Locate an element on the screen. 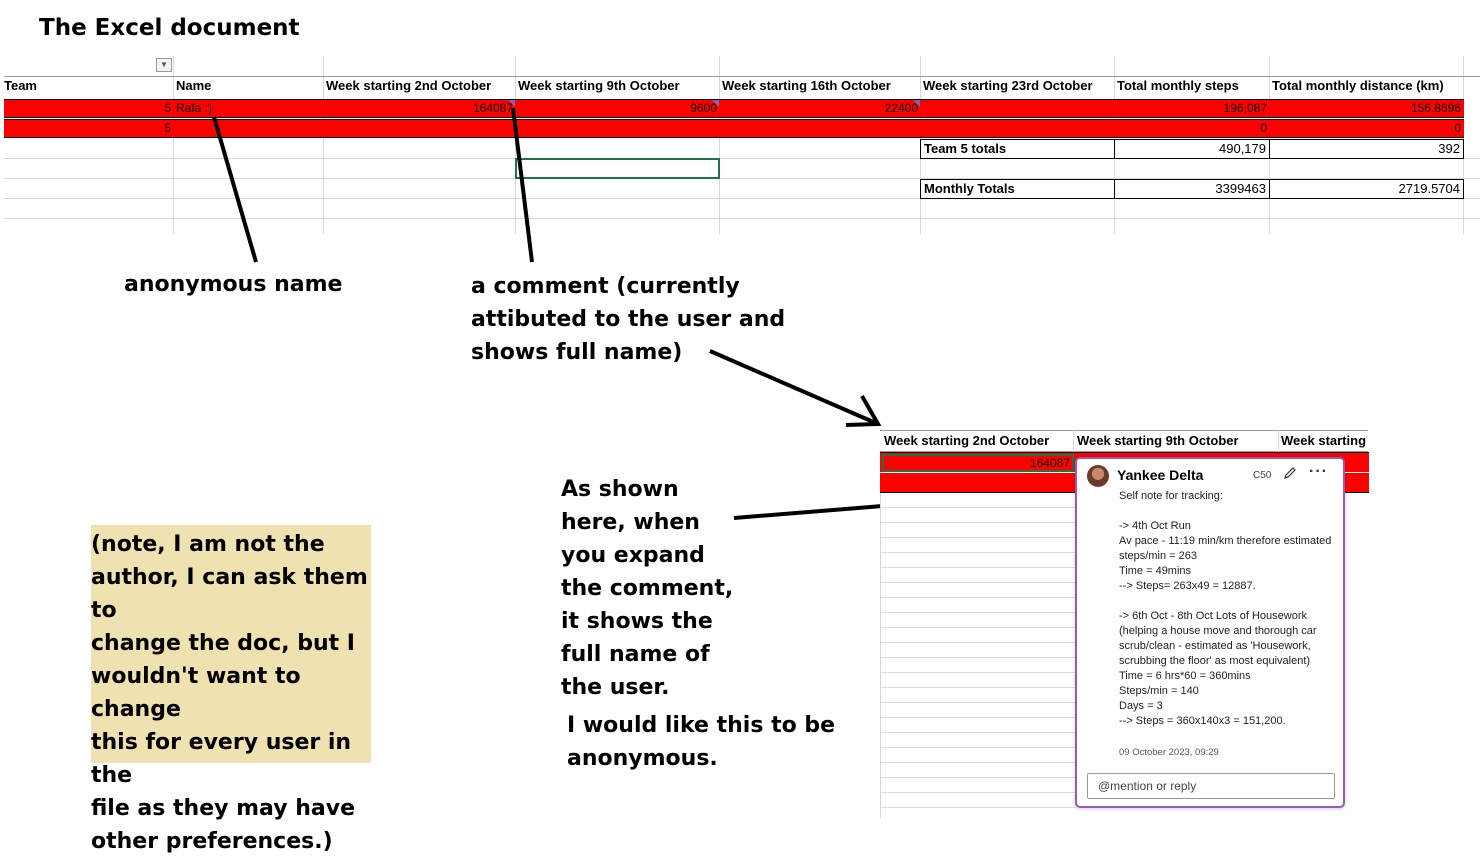  caption-line: here, when is located at coordinates (630, 522).